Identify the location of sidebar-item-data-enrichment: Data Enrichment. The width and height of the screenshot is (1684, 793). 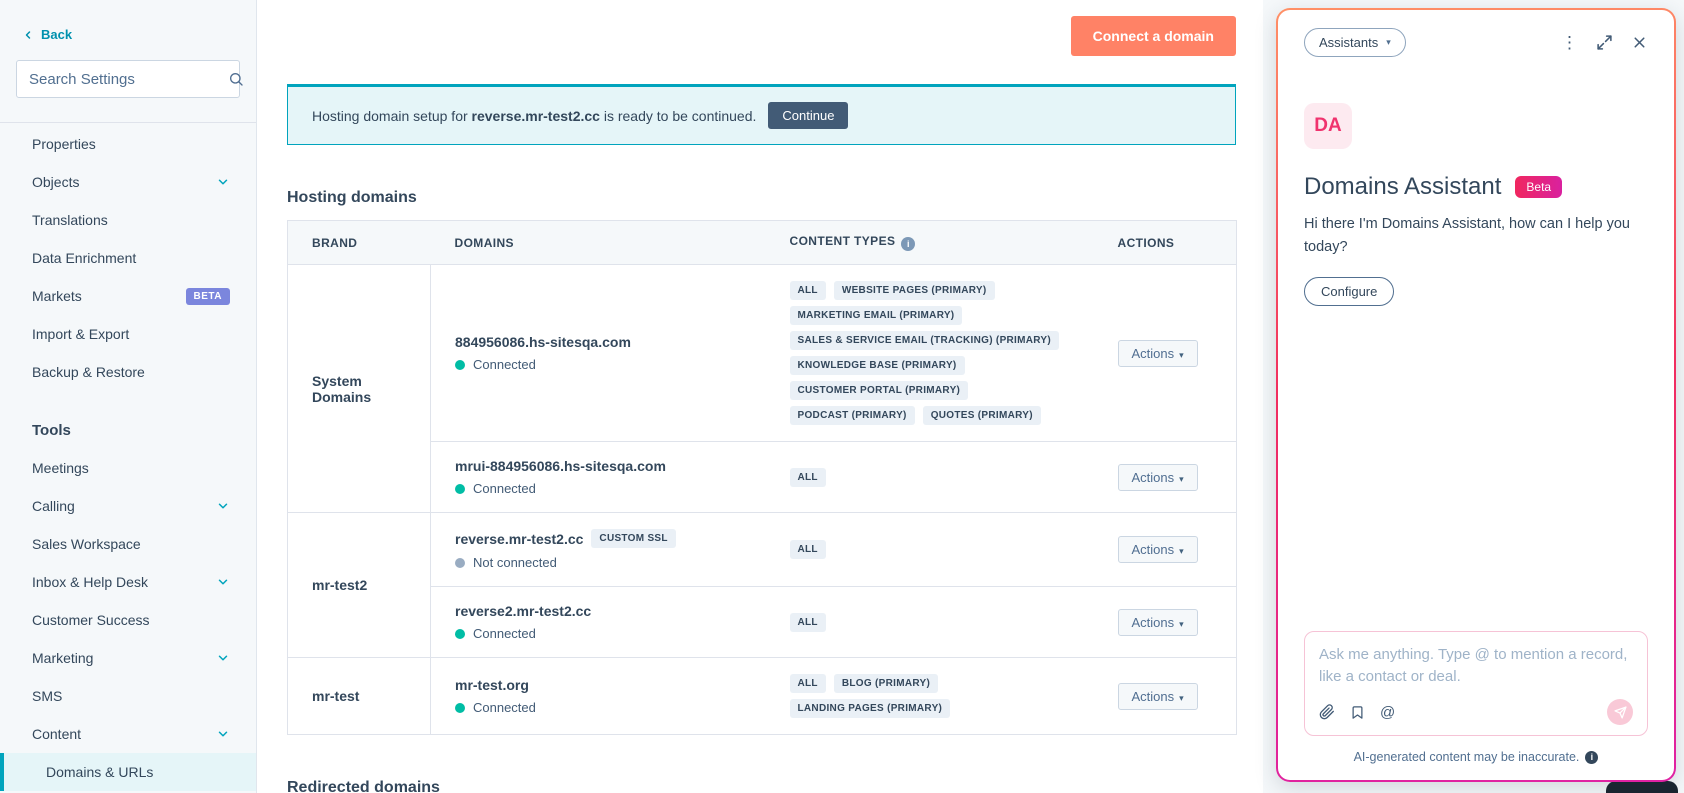
(128, 258).